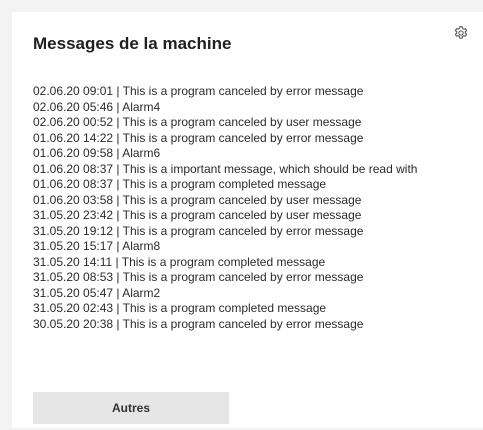 The width and height of the screenshot is (483, 430). What do you see at coordinates (97, 106) in the screenshot?
I see `message-item: 02.06.20 05:46 | Alarm4` at bounding box center [97, 106].